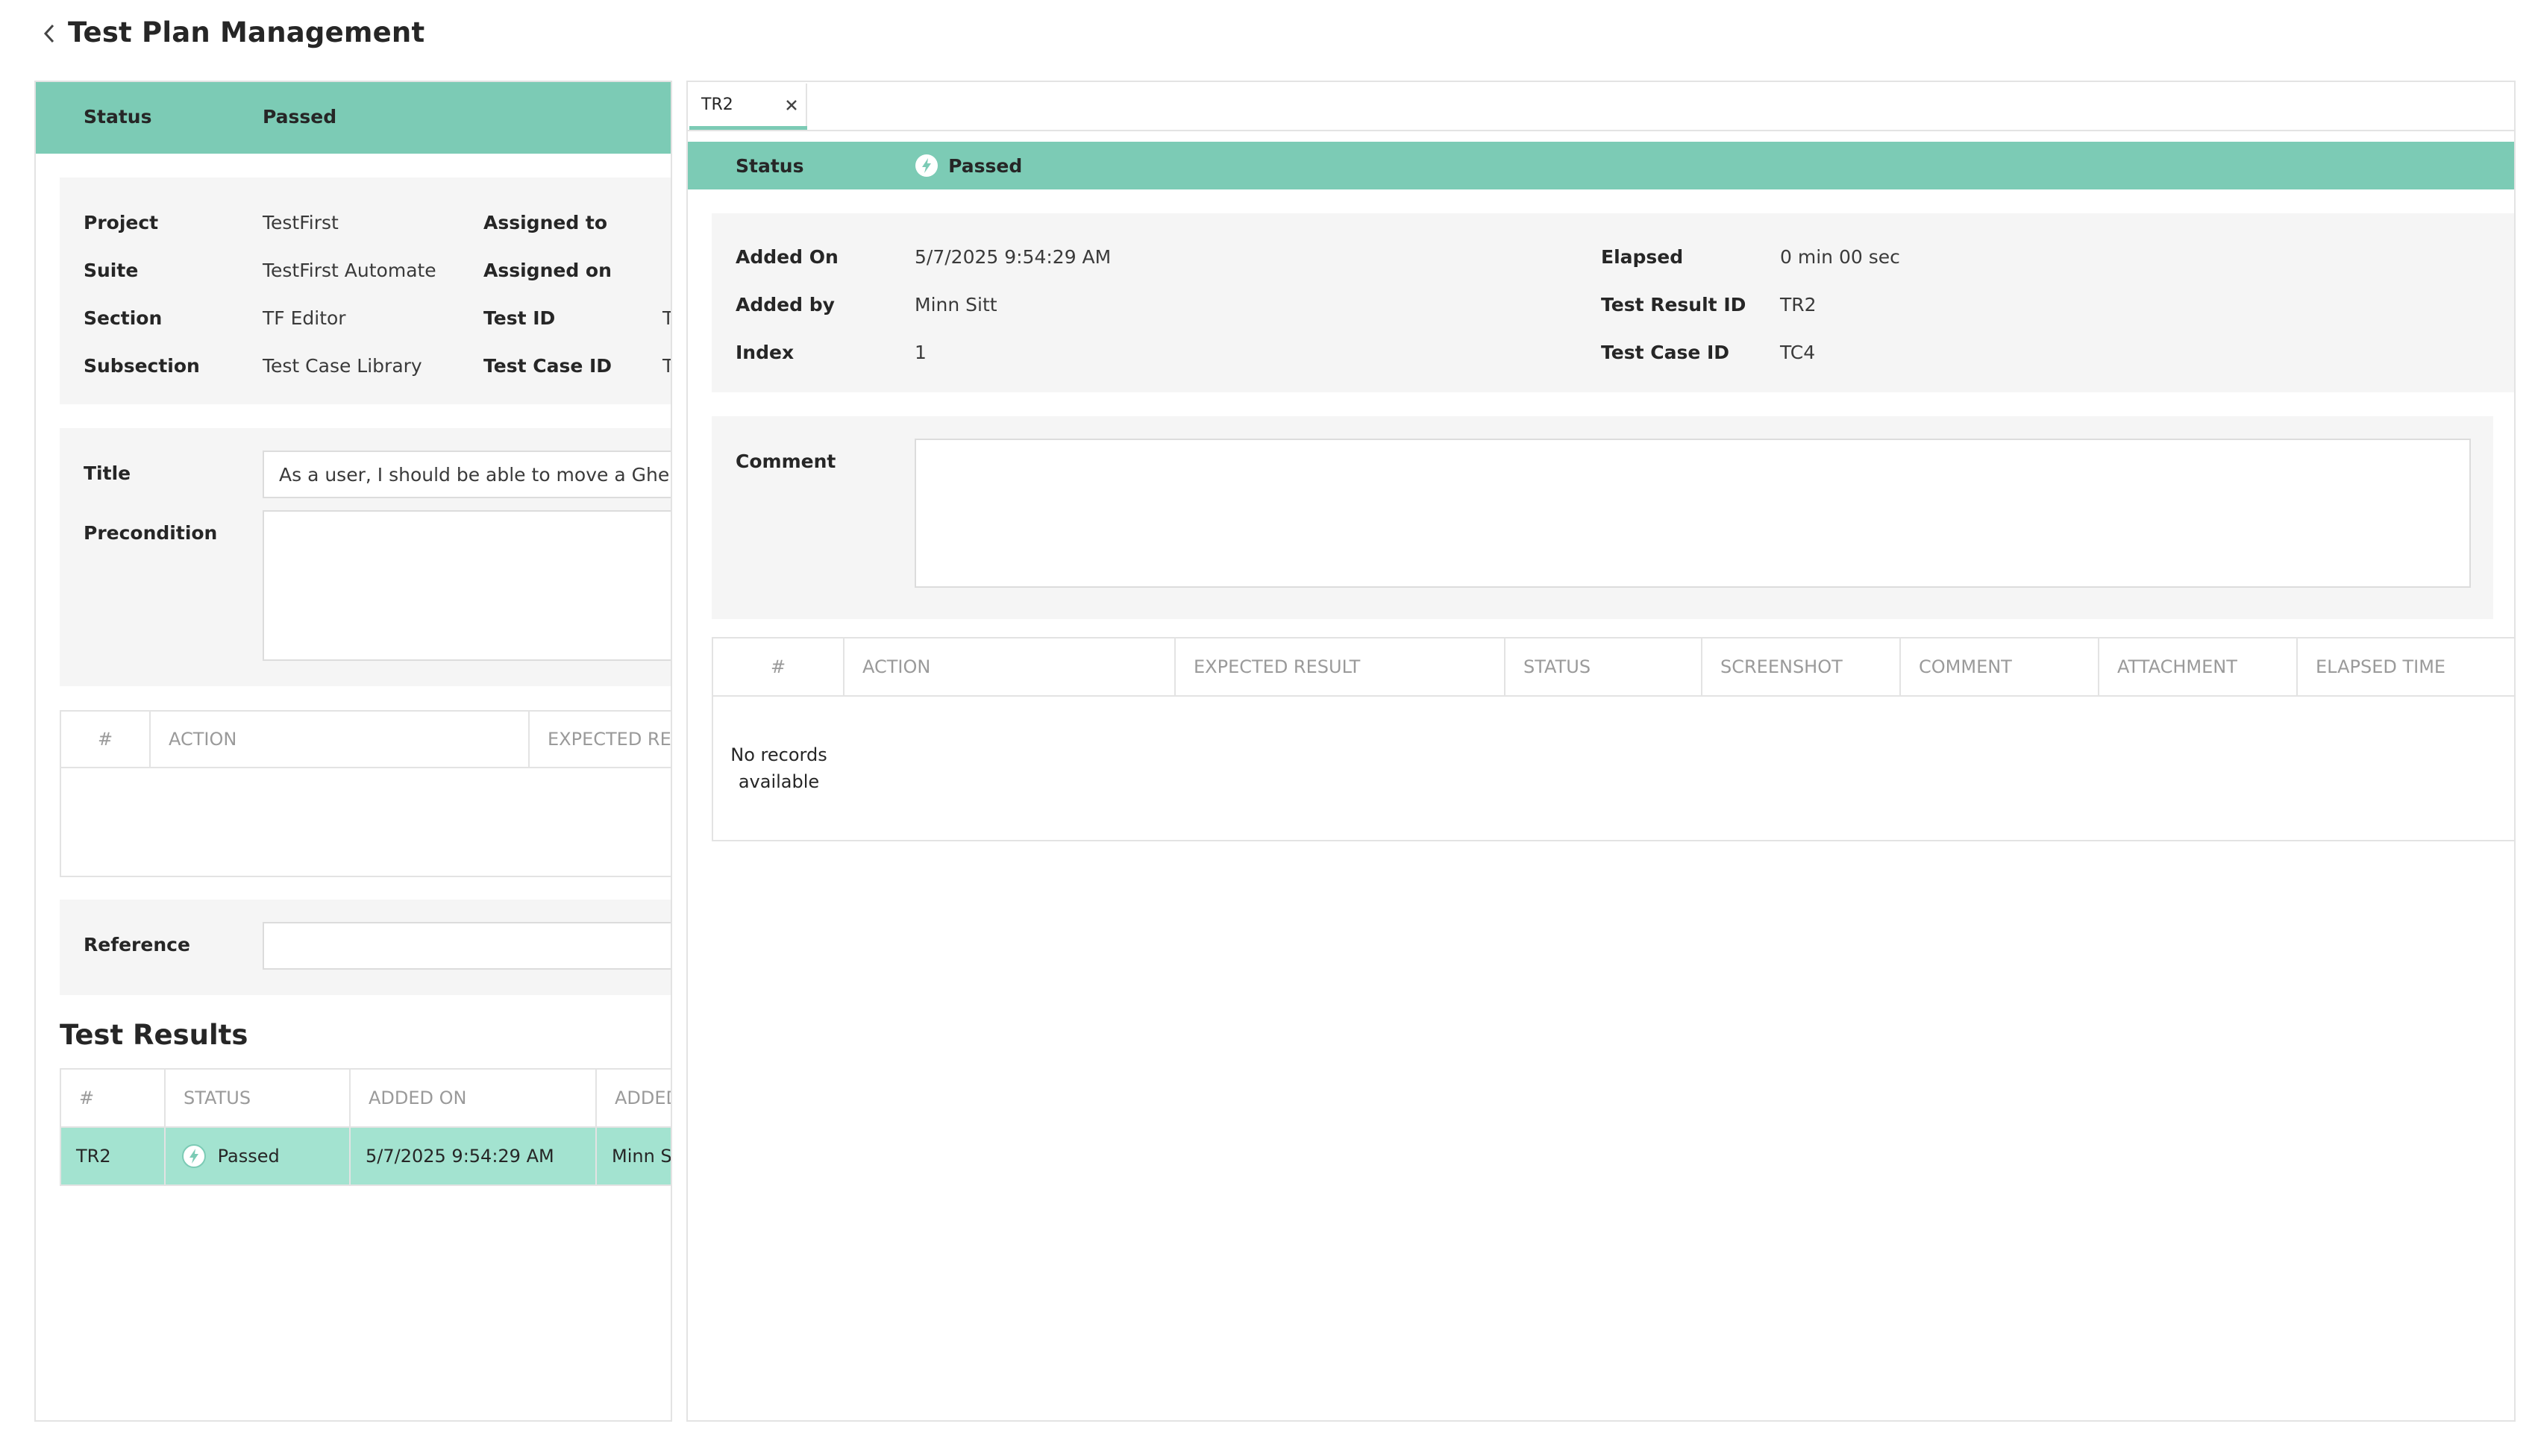 The height and width of the screenshot is (1456, 2535). Describe the element at coordinates (1673, 305) in the screenshot. I see `test-result-id-label: Test Result ID` at that location.